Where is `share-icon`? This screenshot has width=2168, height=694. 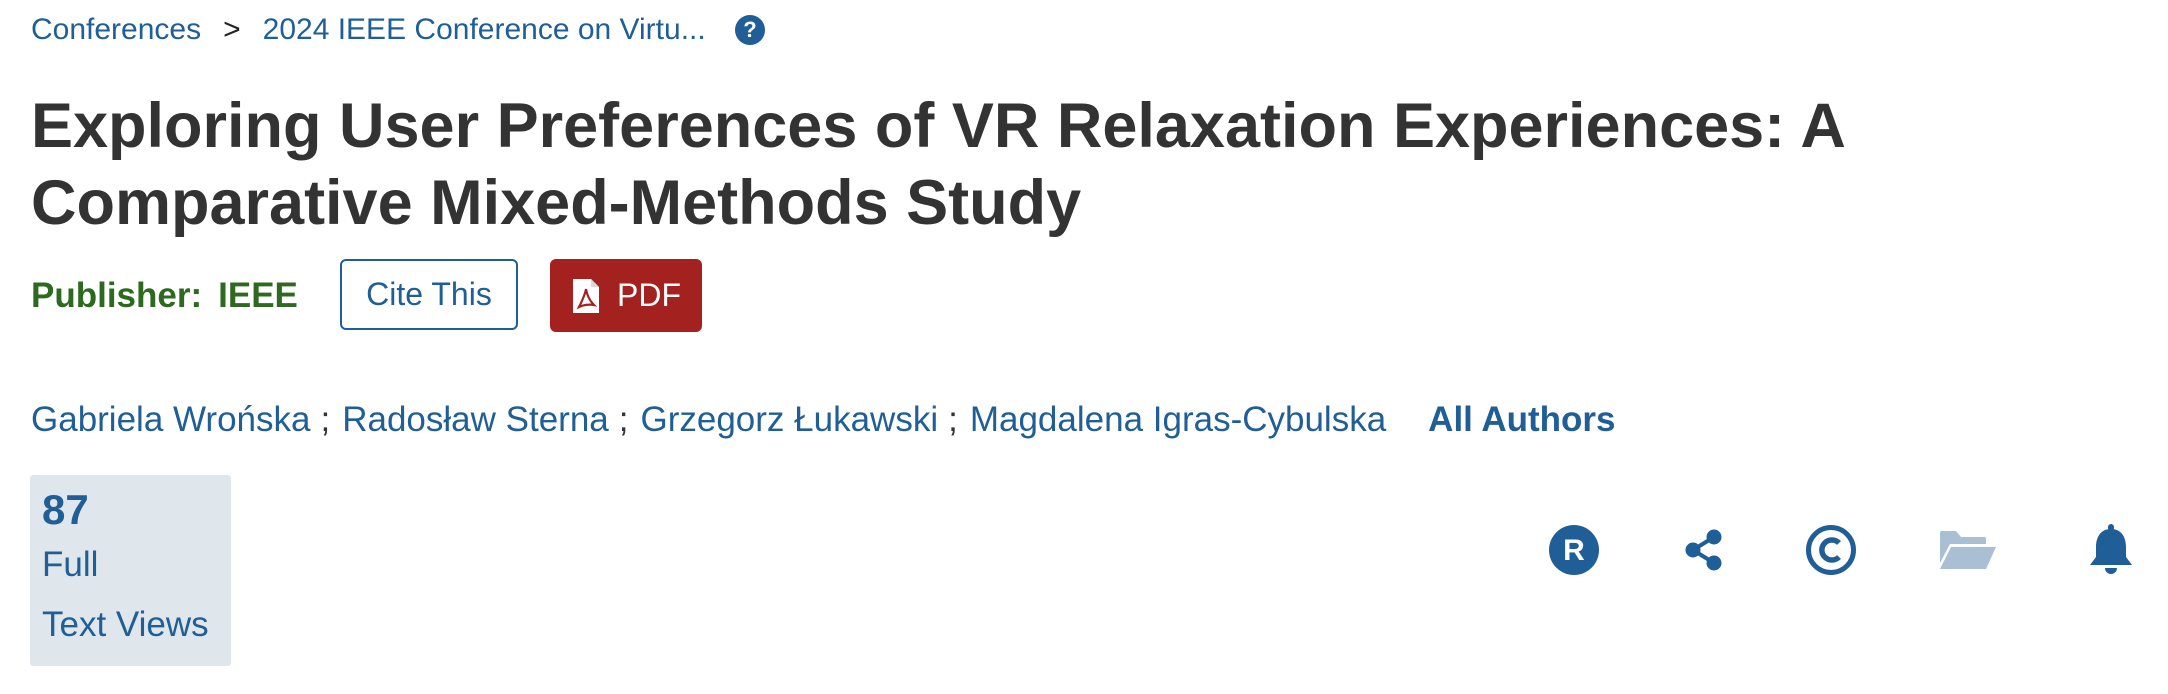
share-icon is located at coordinates (1704, 550).